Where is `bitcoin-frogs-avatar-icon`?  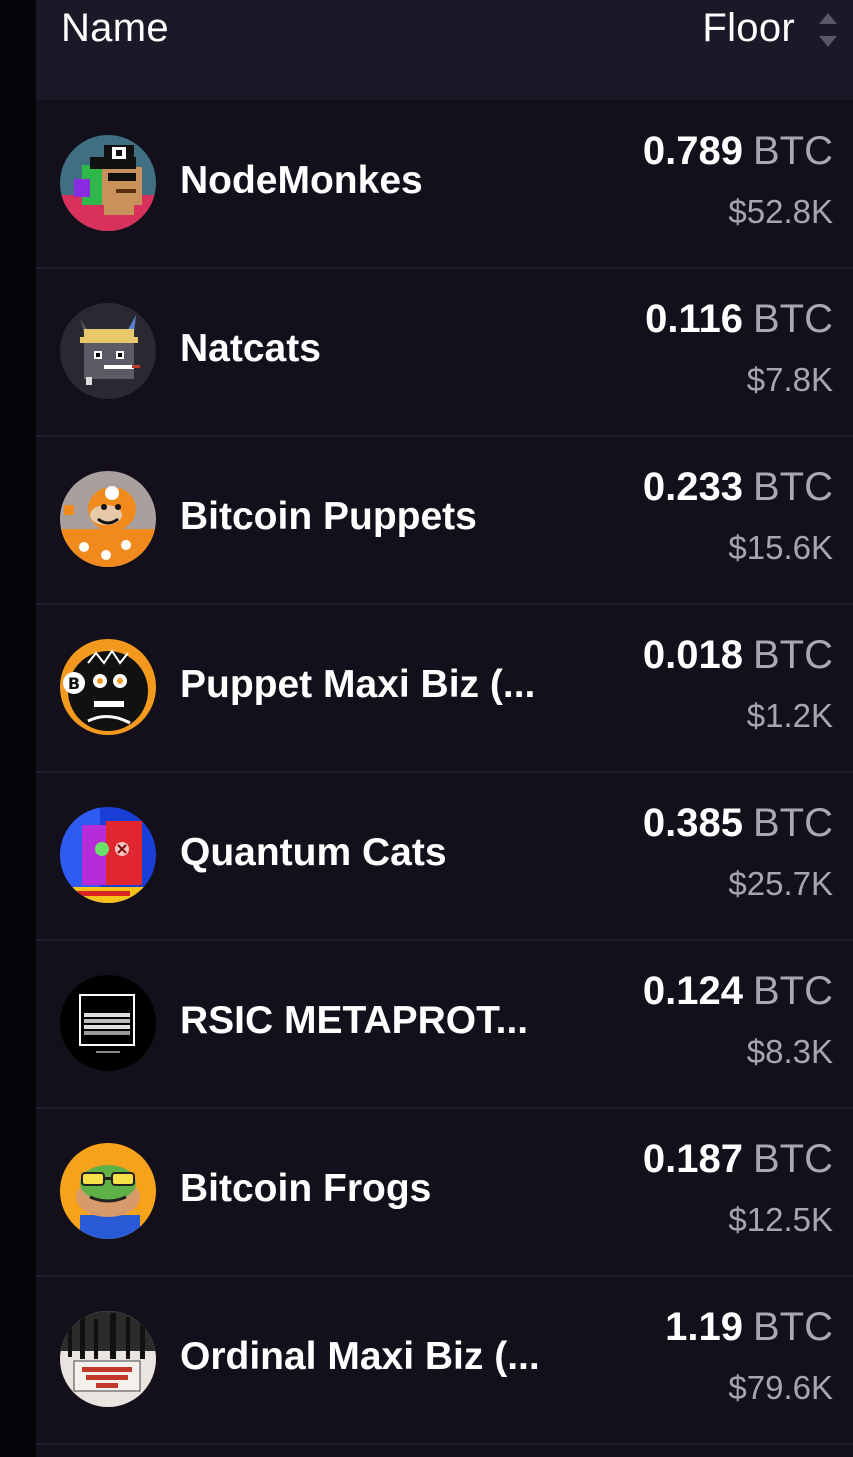
bitcoin-frogs-avatar-icon is located at coordinates (108, 1191).